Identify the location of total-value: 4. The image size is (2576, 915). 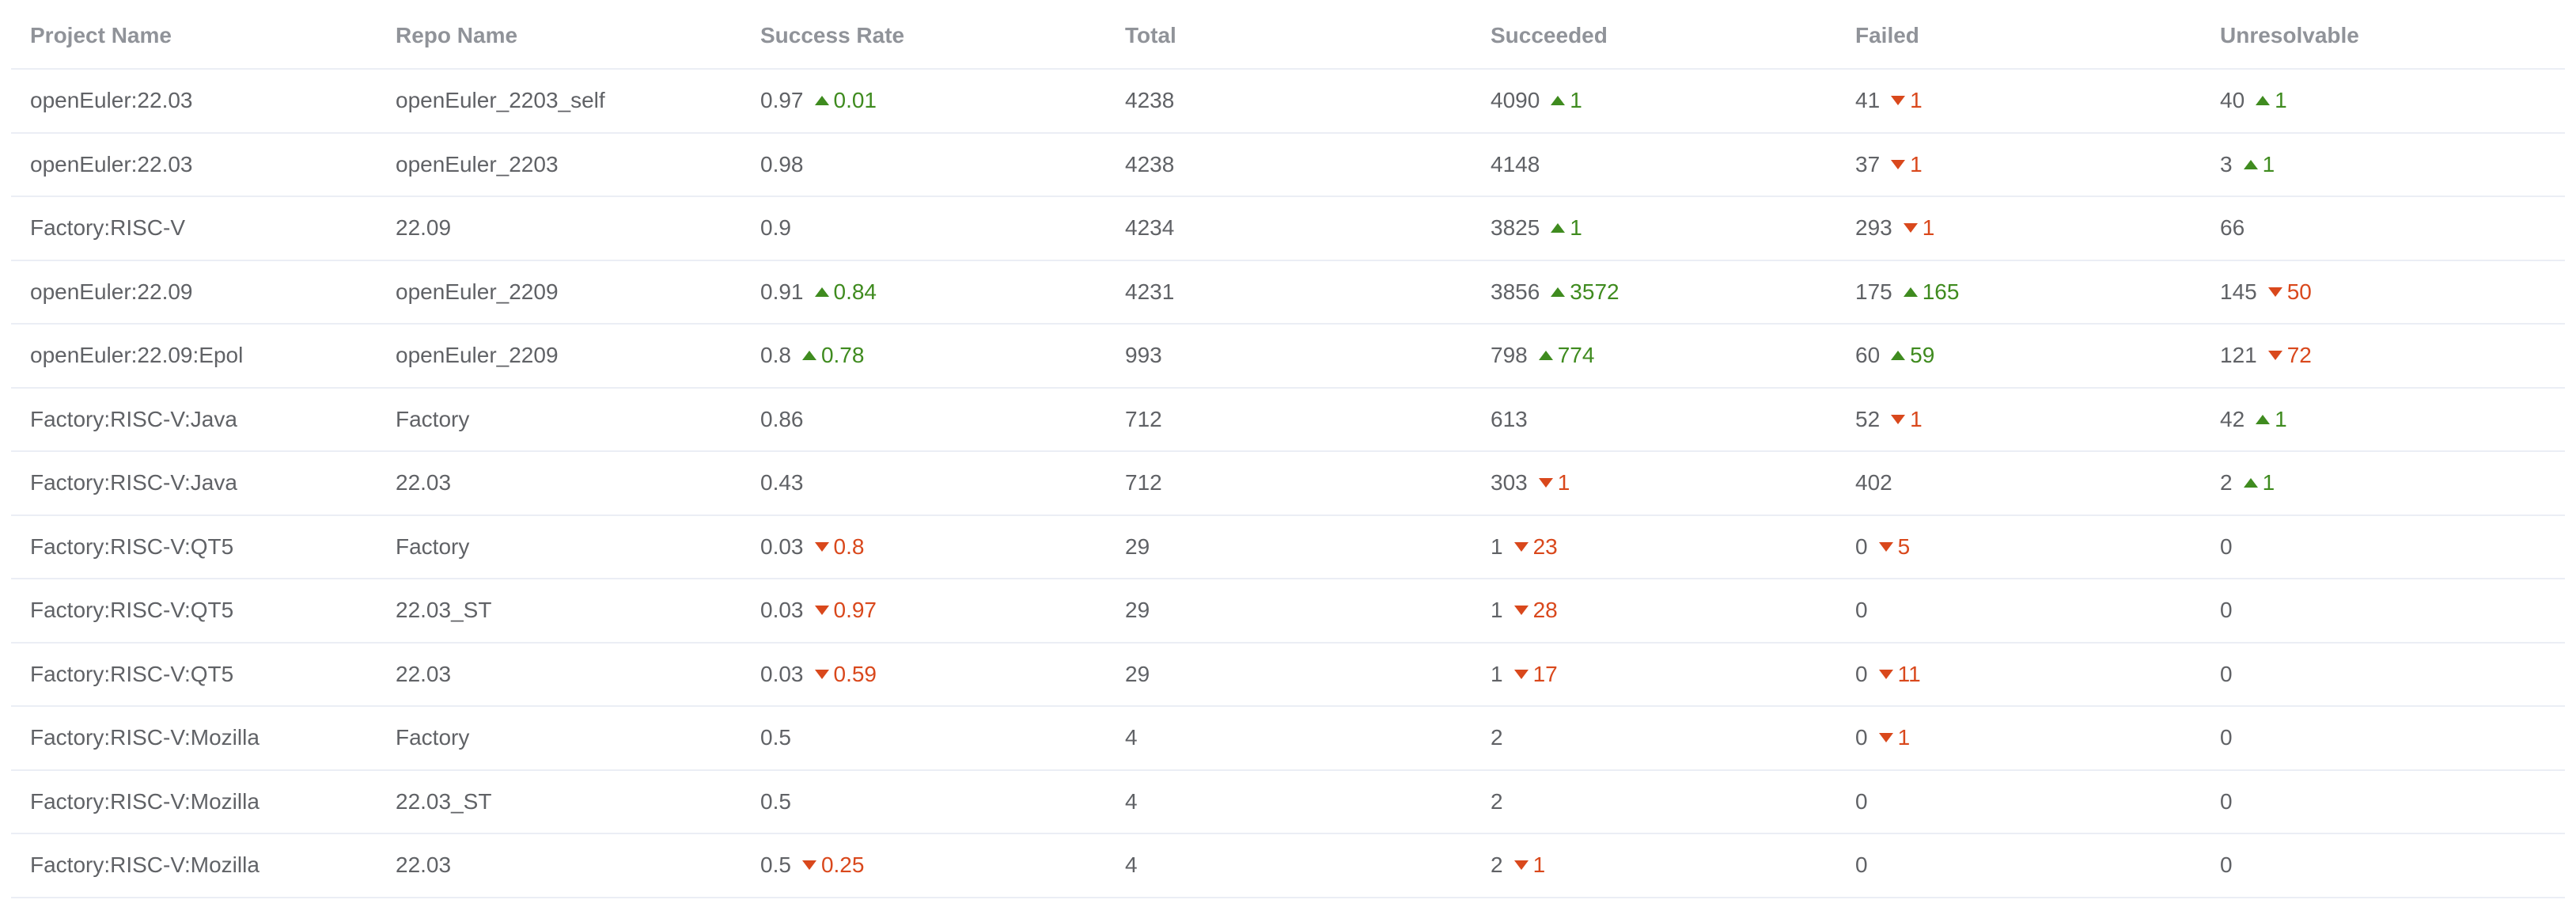
(1131, 801).